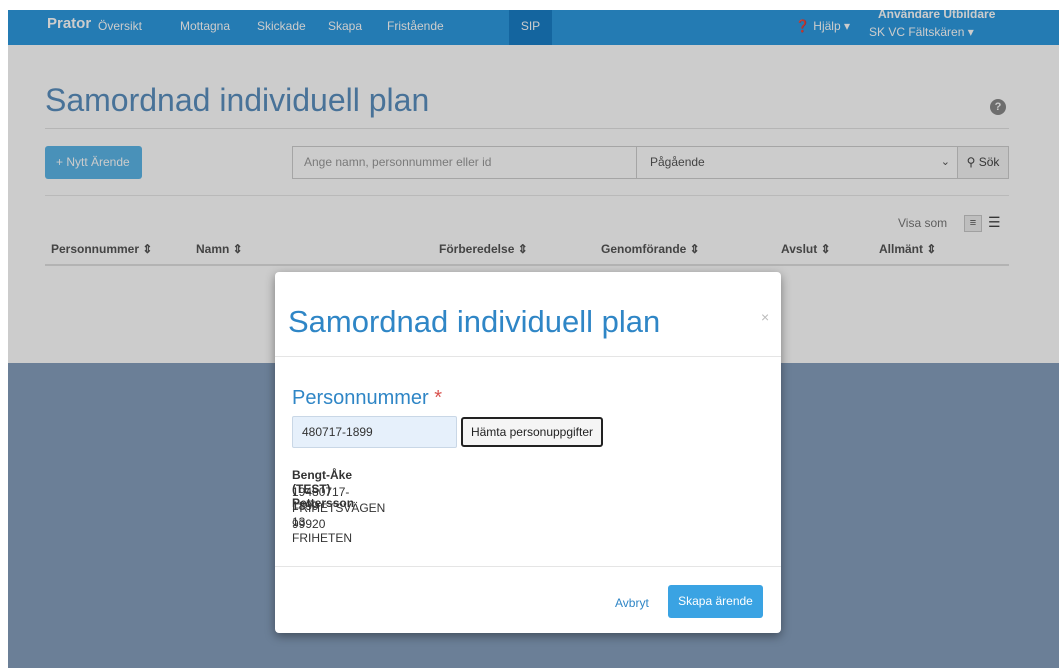 The height and width of the screenshot is (668, 1059). I want to click on modal-footer-rule, so click(528, 566).